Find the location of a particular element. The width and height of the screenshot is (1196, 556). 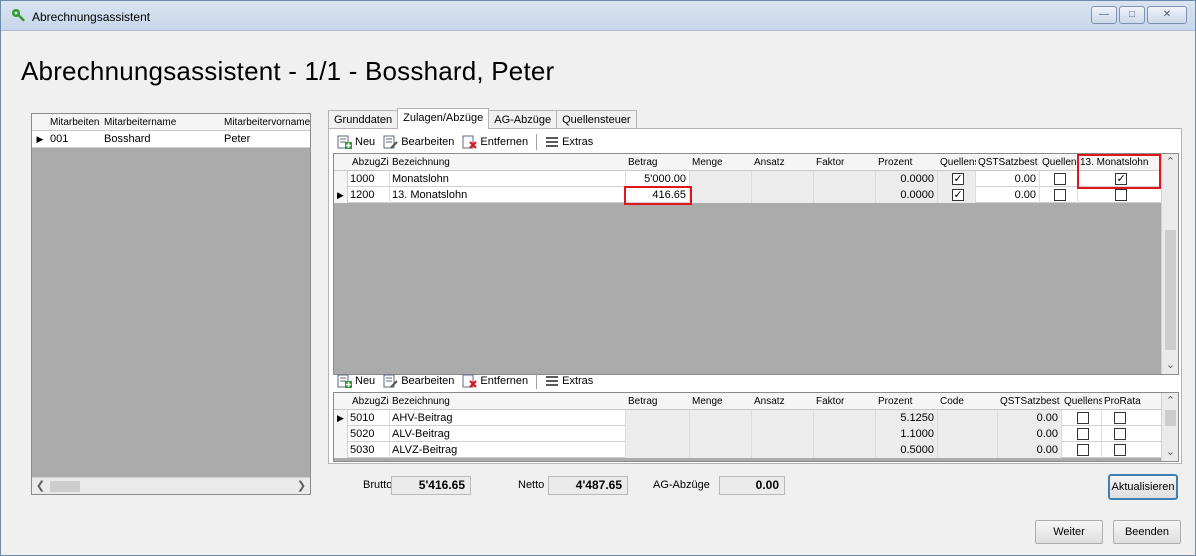

zulagen-extras-button: Extras is located at coordinates (569, 142).